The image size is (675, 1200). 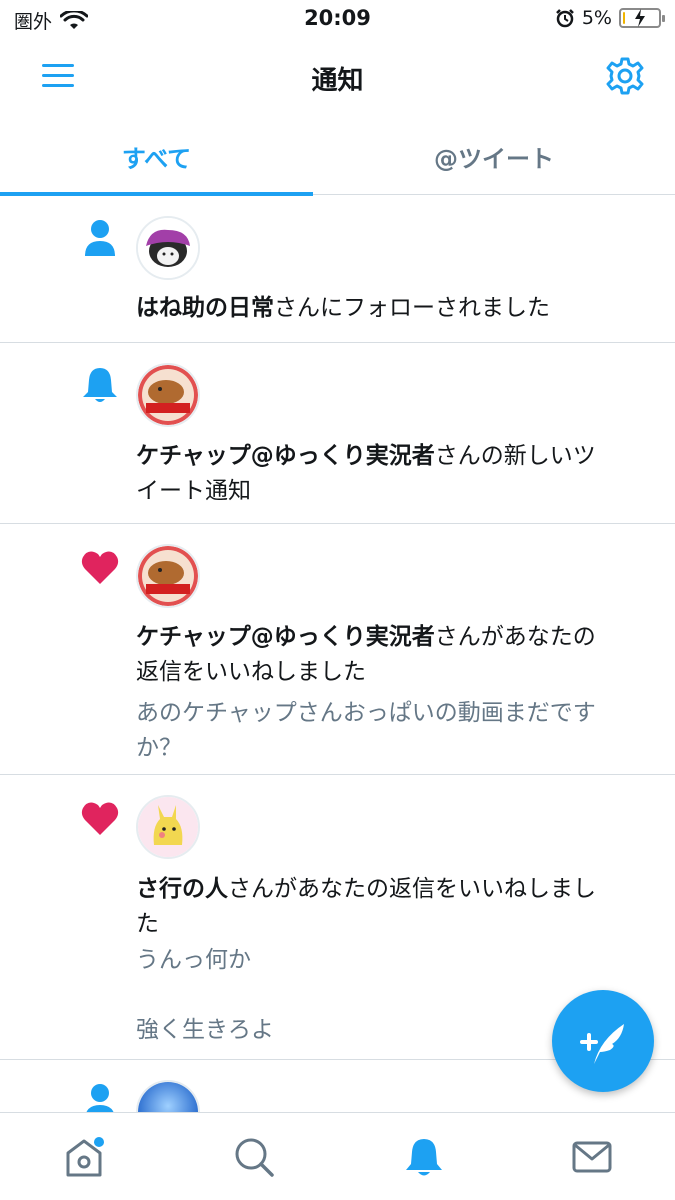 What do you see at coordinates (182, 889) in the screenshot?
I see `user-name: さ行の人` at bounding box center [182, 889].